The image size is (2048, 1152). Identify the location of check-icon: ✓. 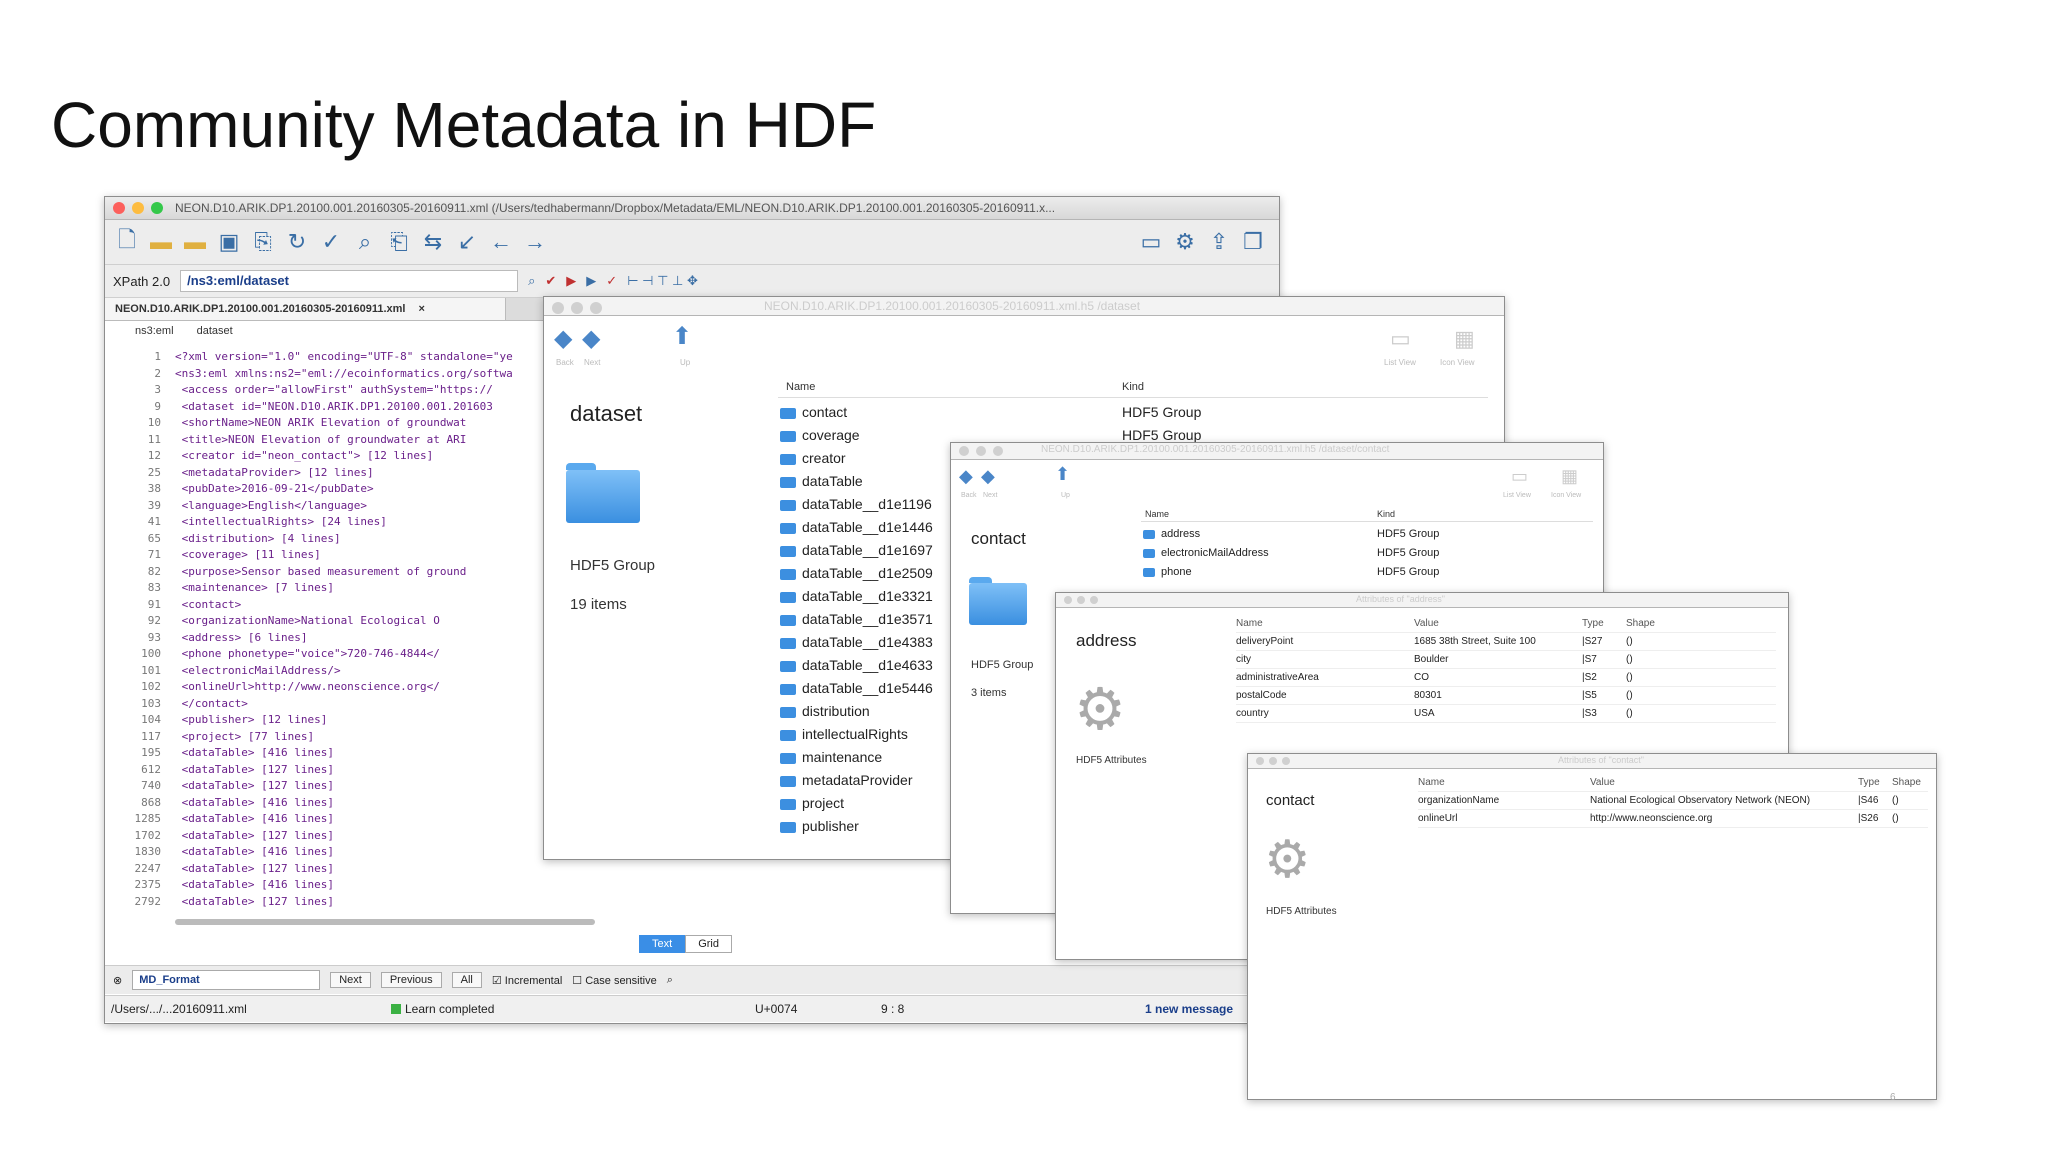
(611, 281).